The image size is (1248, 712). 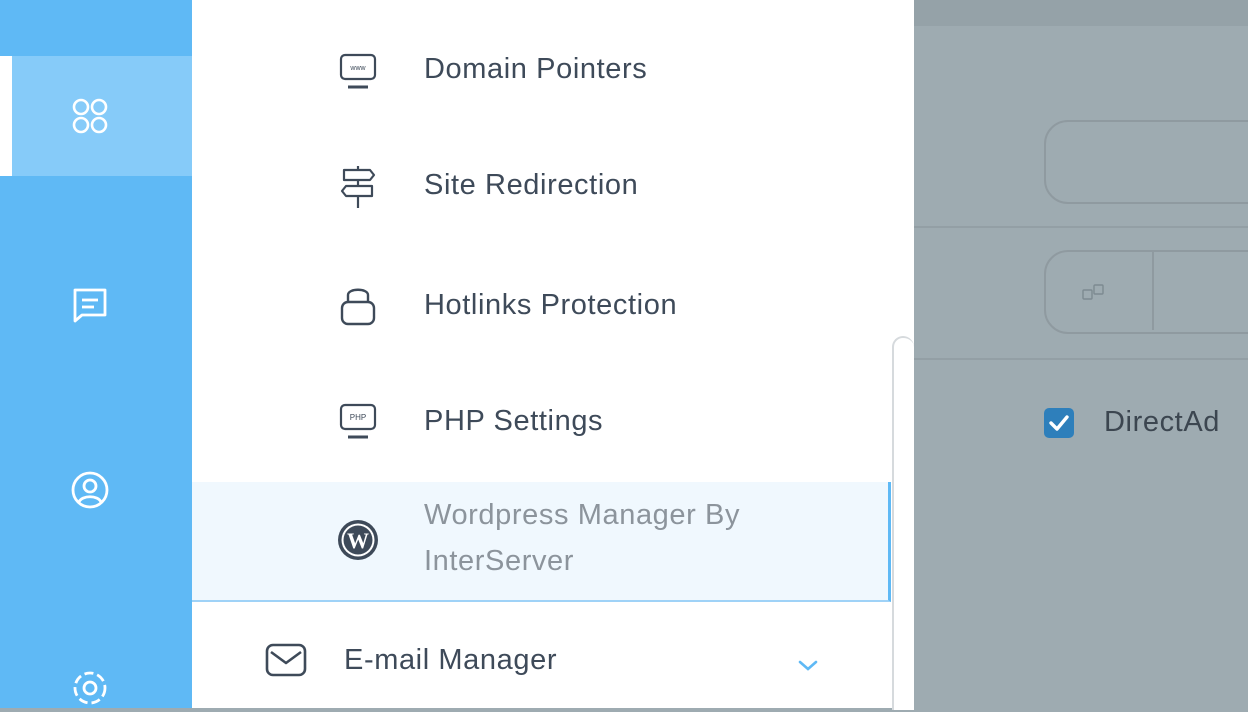 I want to click on menu-item-label: Domain Pointers, so click(x=536, y=69).